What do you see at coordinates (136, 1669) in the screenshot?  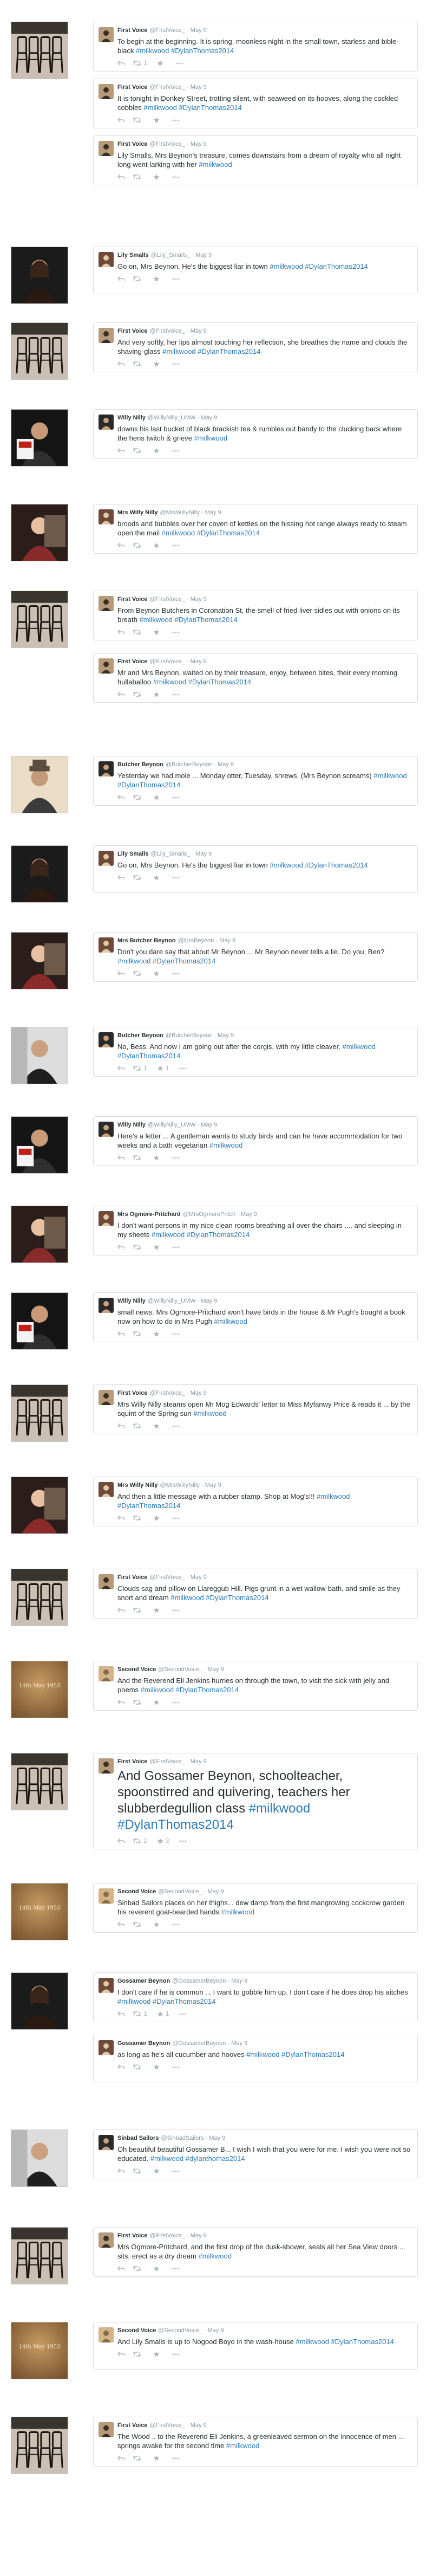 I see `author-name: Second Voice` at bounding box center [136, 1669].